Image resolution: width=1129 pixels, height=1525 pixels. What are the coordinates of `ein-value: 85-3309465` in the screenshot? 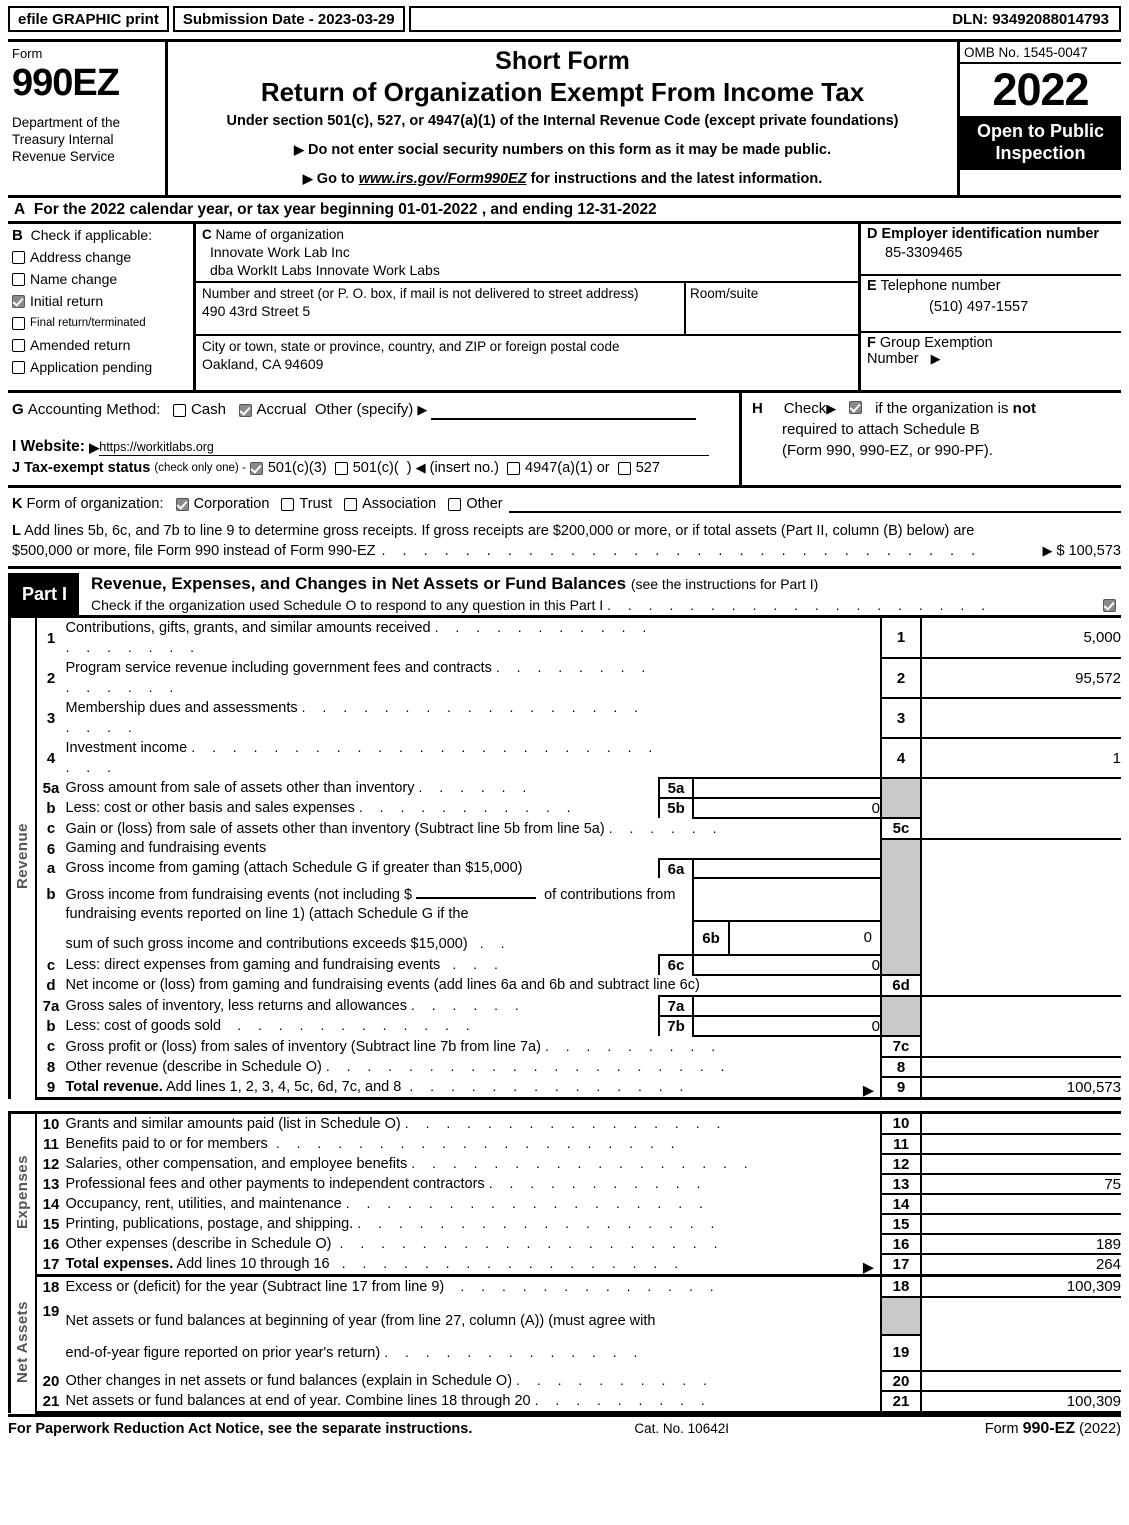 It's located at (924, 253).